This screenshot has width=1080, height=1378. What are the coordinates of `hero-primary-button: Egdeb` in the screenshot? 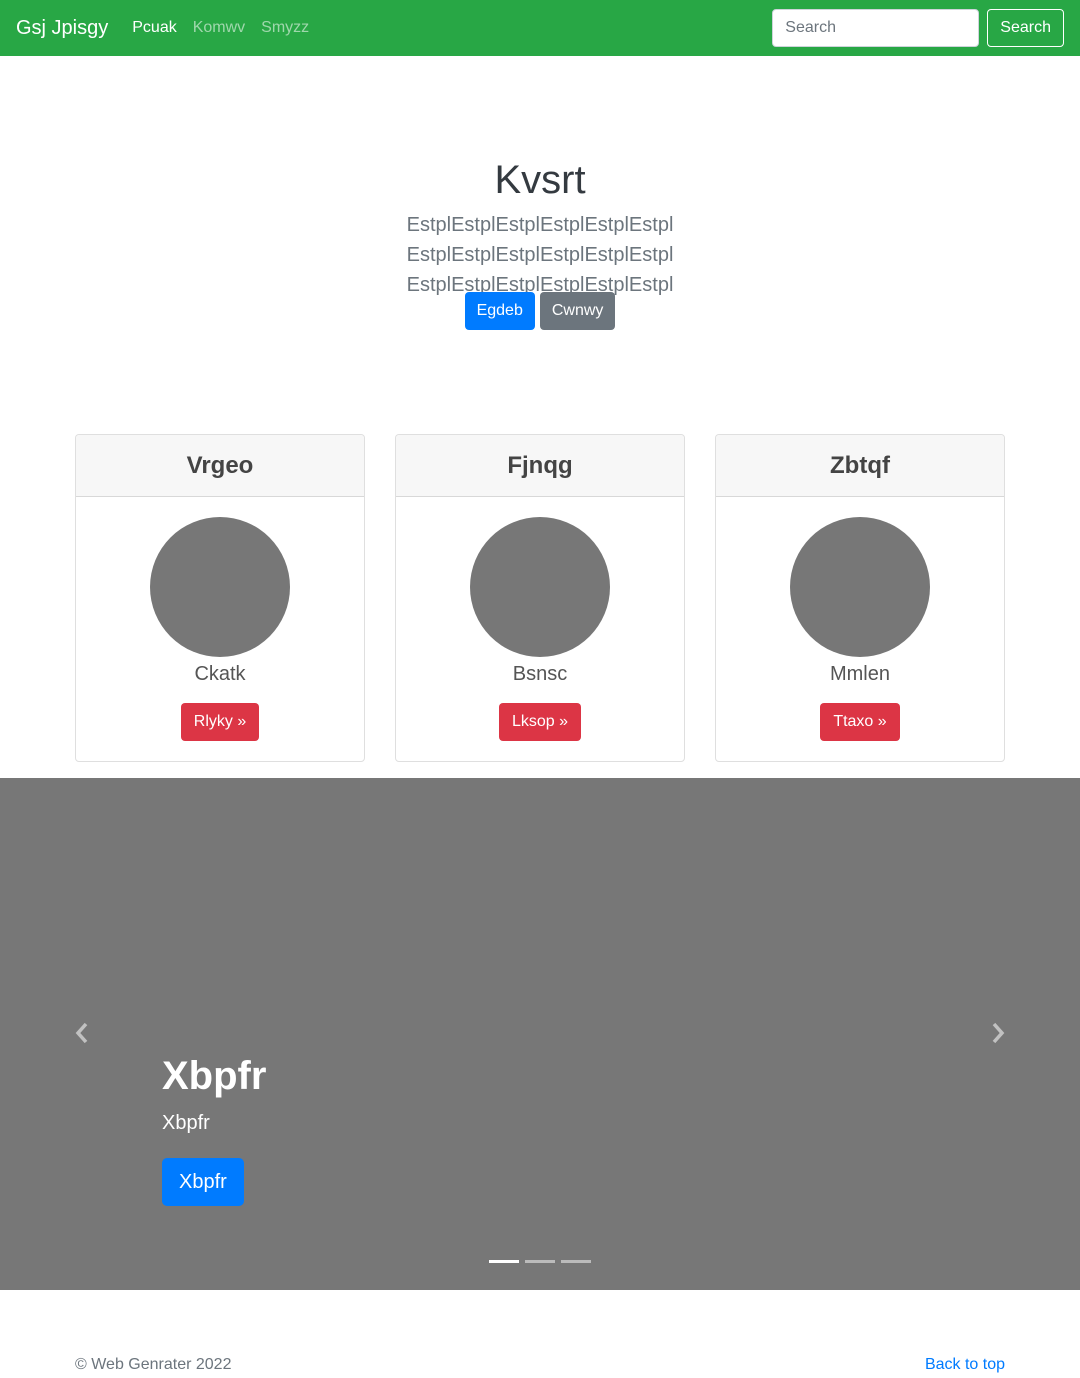 It's located at (499, 311).